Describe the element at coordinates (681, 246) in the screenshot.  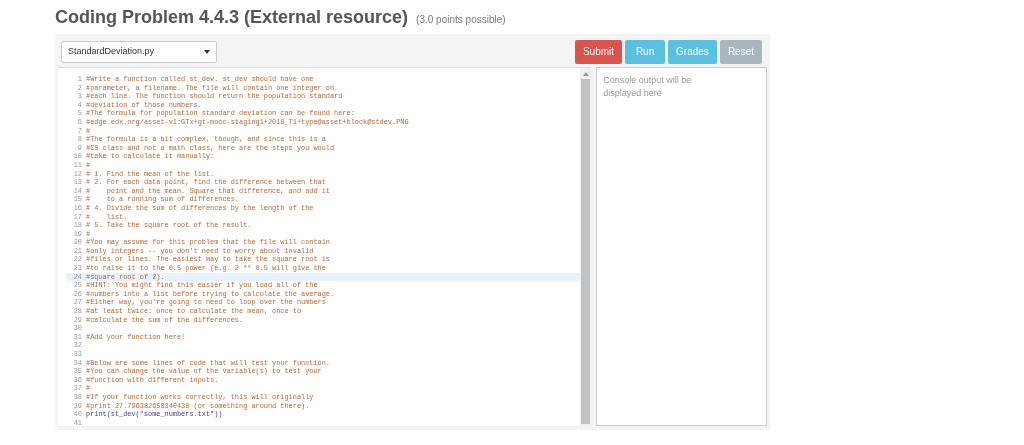
I see `console-output-field: Console output will be displayed here` at that location.